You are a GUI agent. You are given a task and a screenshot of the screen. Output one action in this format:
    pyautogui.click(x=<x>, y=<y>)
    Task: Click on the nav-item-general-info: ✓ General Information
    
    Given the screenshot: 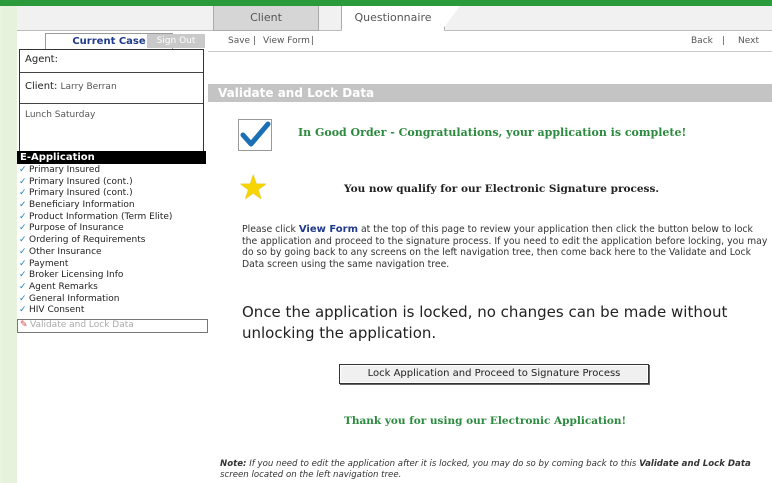 What is the action you would take?
    pyautogui.click(x=112, y=300)
    